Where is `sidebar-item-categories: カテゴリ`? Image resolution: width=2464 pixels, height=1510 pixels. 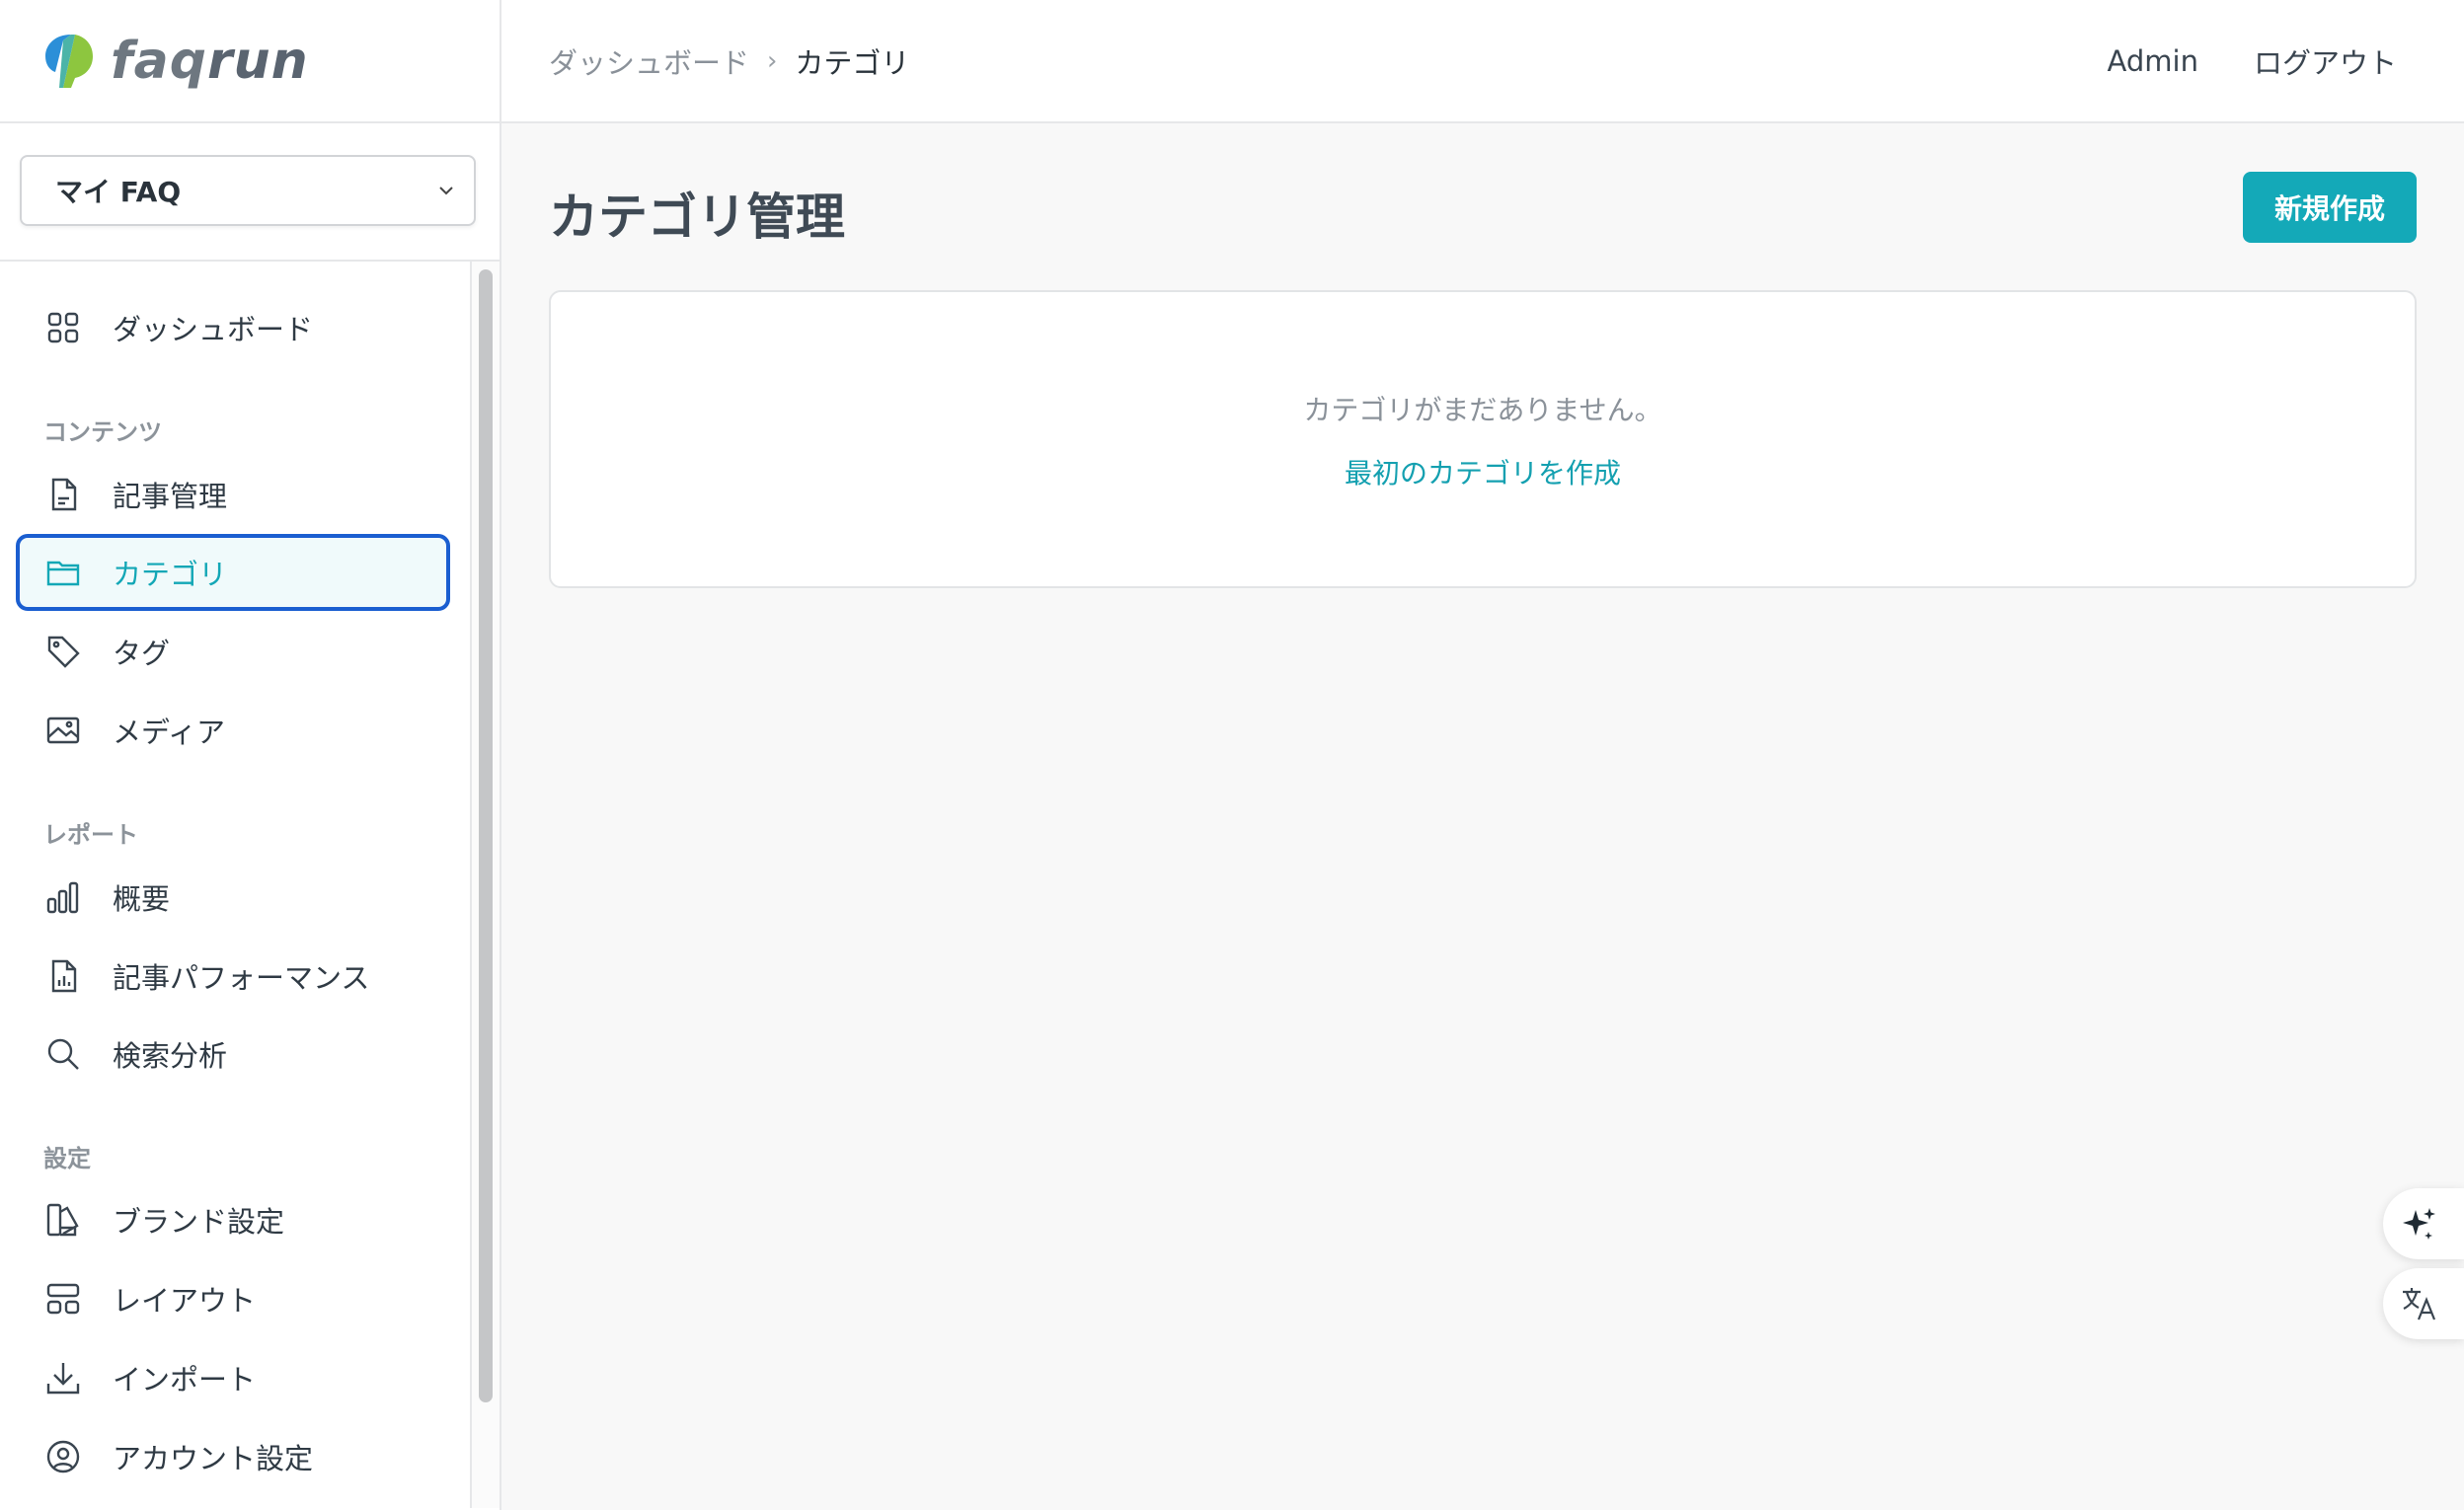 sidebar-item-categories: カテゴリ is located at coordinates (233, 572).